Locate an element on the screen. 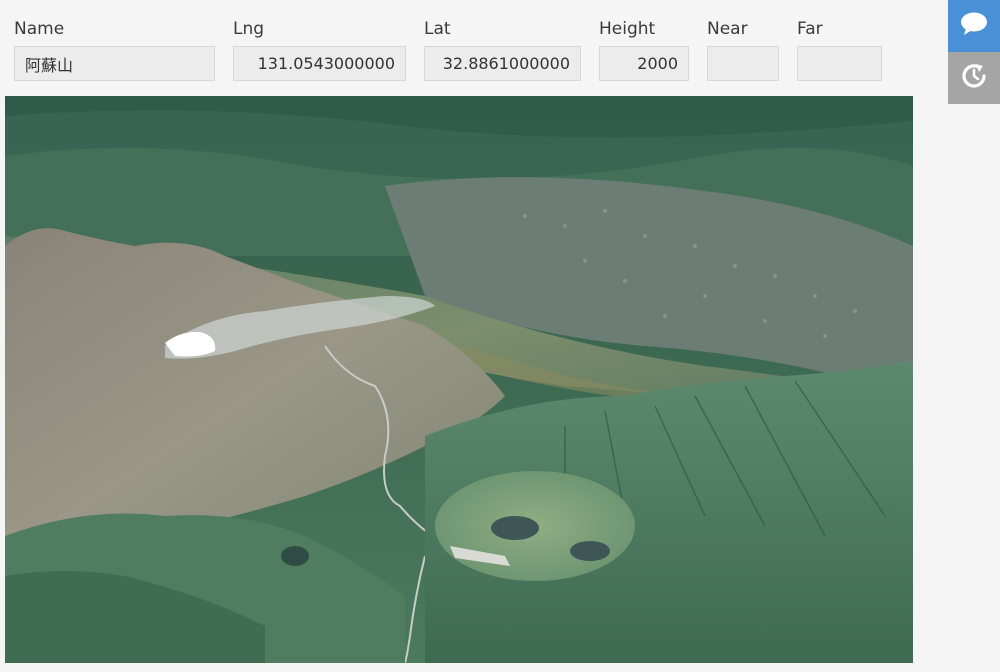 This screenshot has width=1000, height=672. lat-label: Lat is located at coordinates (437, 29).